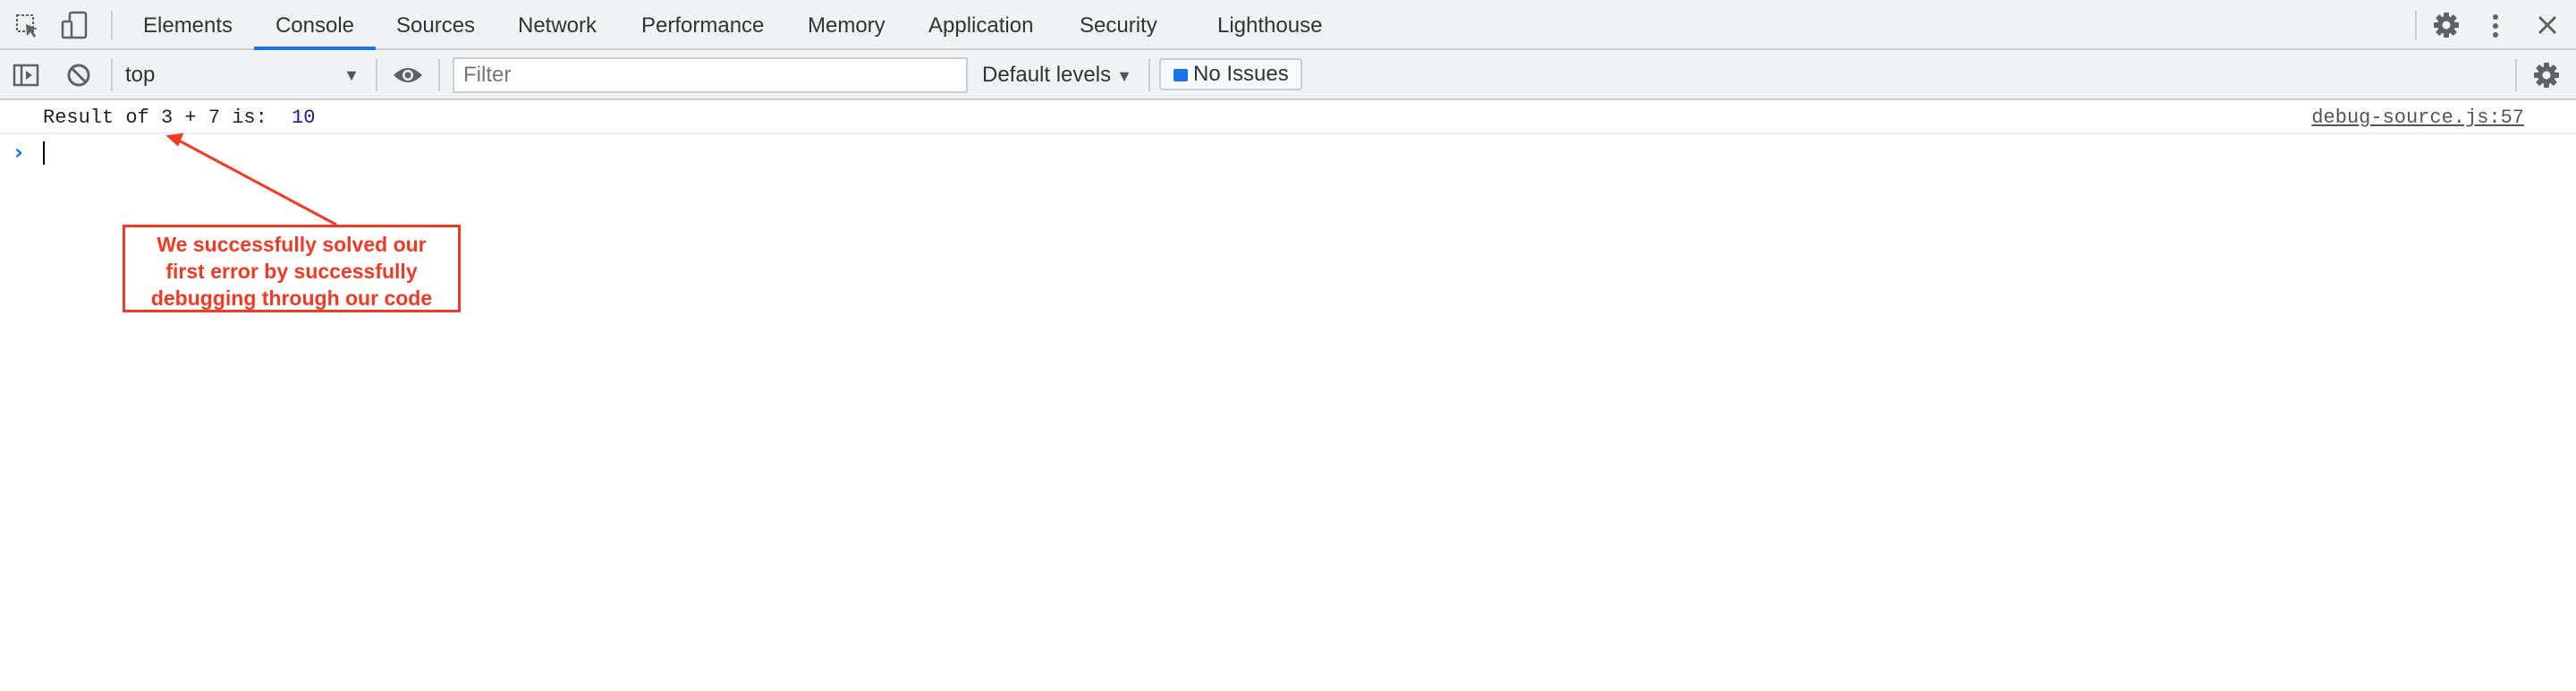  I want to click on tab-console-label: Console, so click(315, 25).